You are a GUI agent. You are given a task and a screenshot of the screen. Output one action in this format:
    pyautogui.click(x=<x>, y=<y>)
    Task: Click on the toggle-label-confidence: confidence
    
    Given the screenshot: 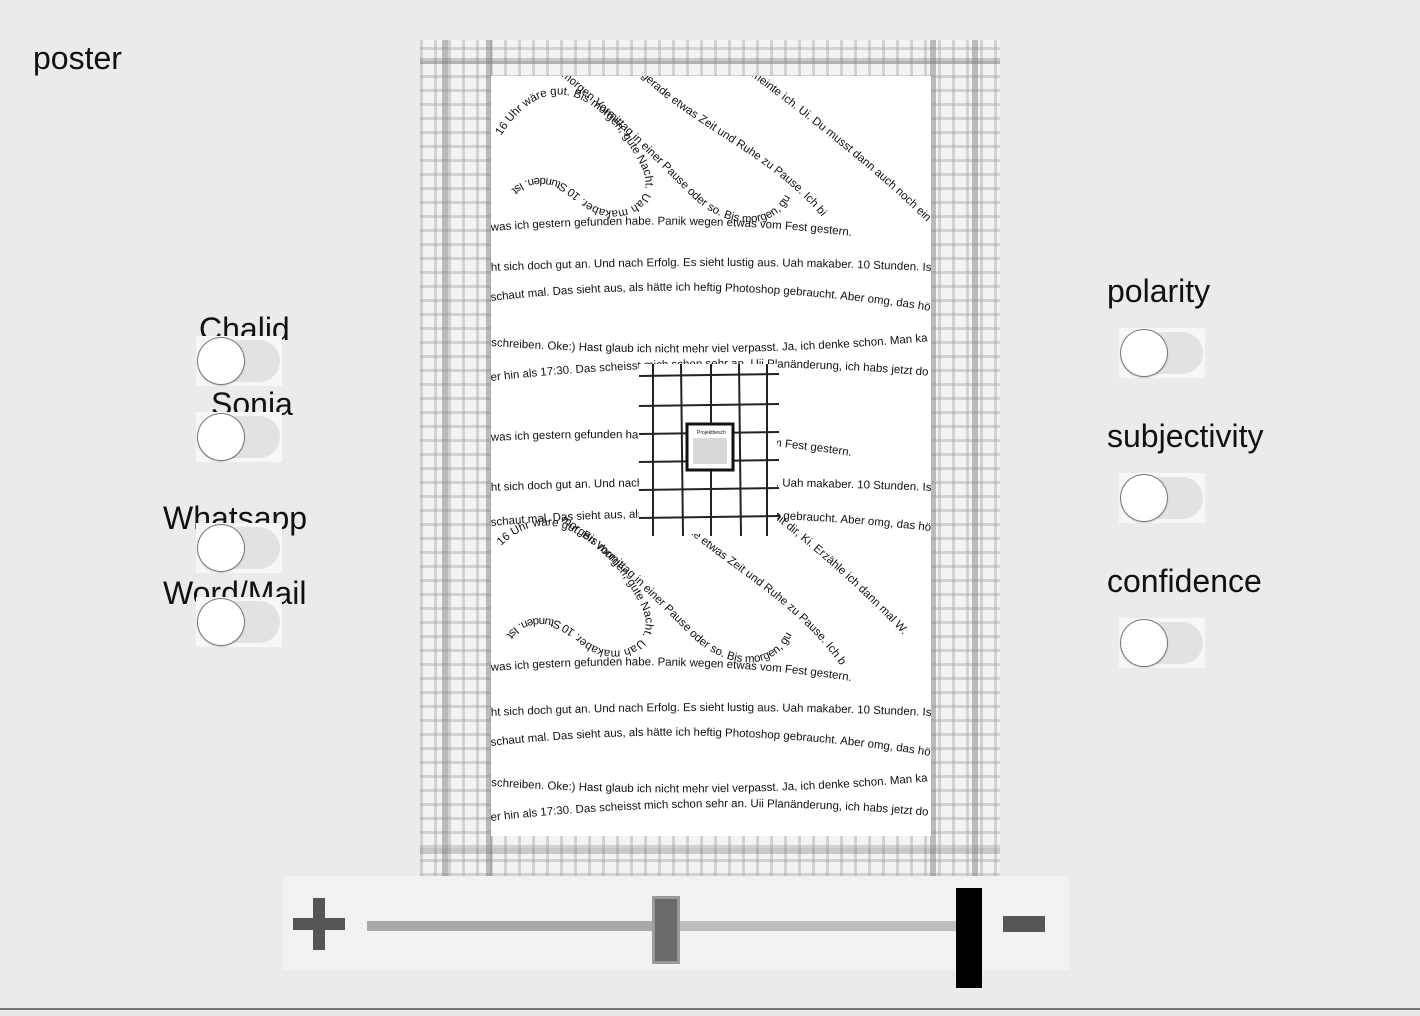 What is the action you would take?
    pyautogui.click(x=1184, y=581)
    